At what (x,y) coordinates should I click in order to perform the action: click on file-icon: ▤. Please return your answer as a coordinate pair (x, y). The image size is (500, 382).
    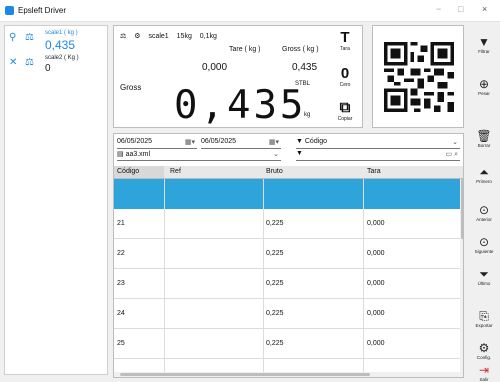
    Looking at the image, I should click on (121, 154).